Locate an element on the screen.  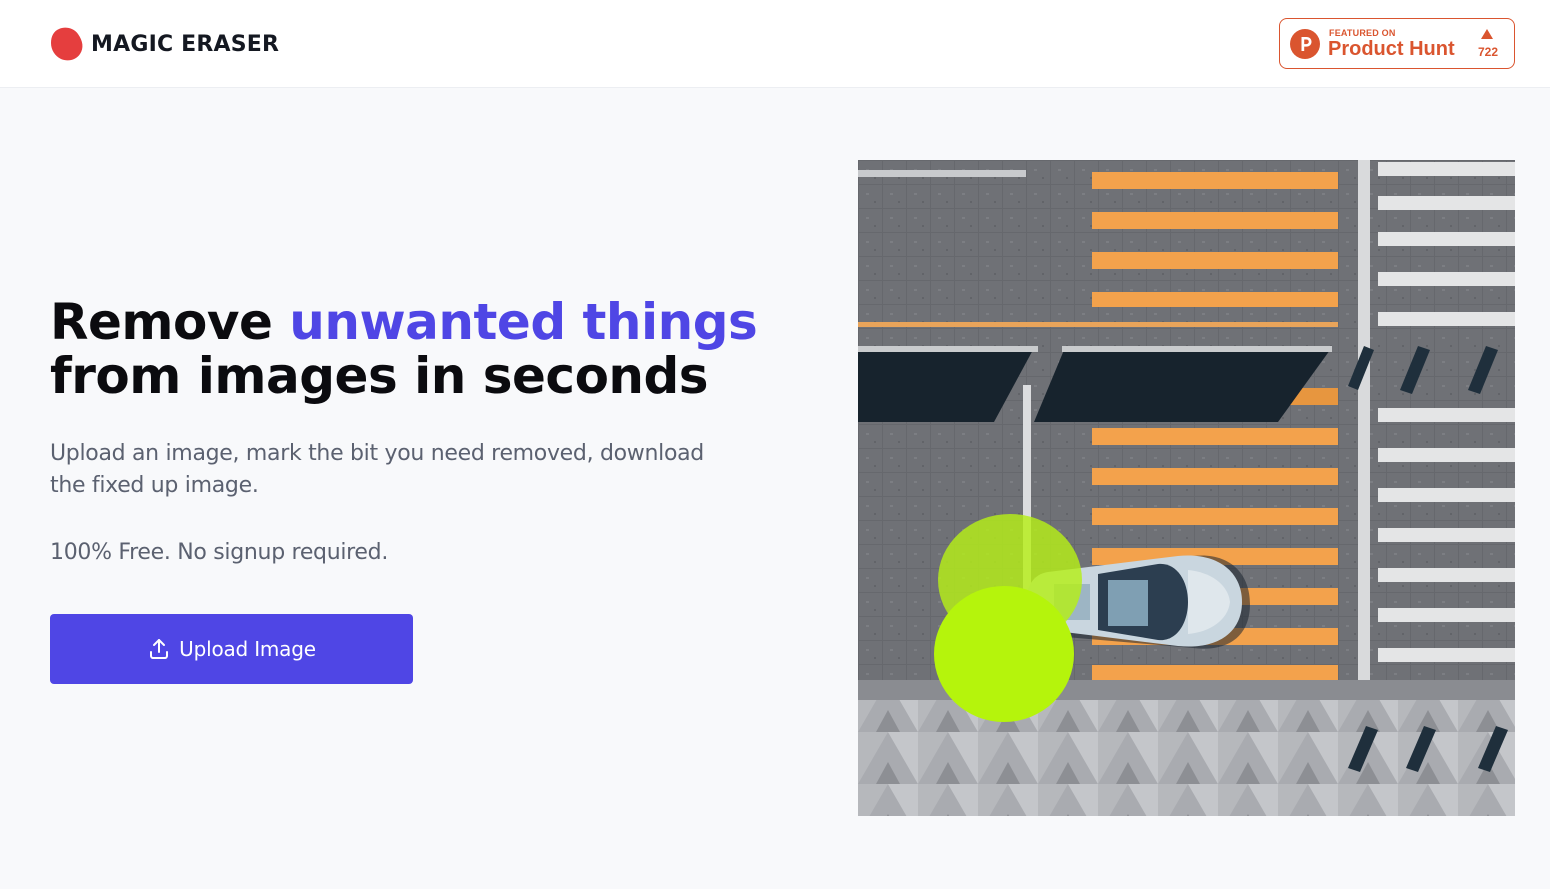
brand-logo: MAGIC ERASER is located at coordinates (164, 44).